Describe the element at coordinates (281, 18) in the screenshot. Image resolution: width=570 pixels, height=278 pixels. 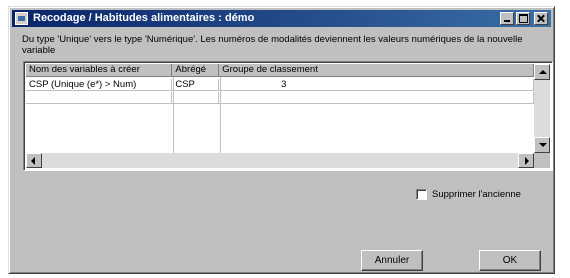
I see `title-bar: Recodage / Habitudes alimentaires : démo` at that location.